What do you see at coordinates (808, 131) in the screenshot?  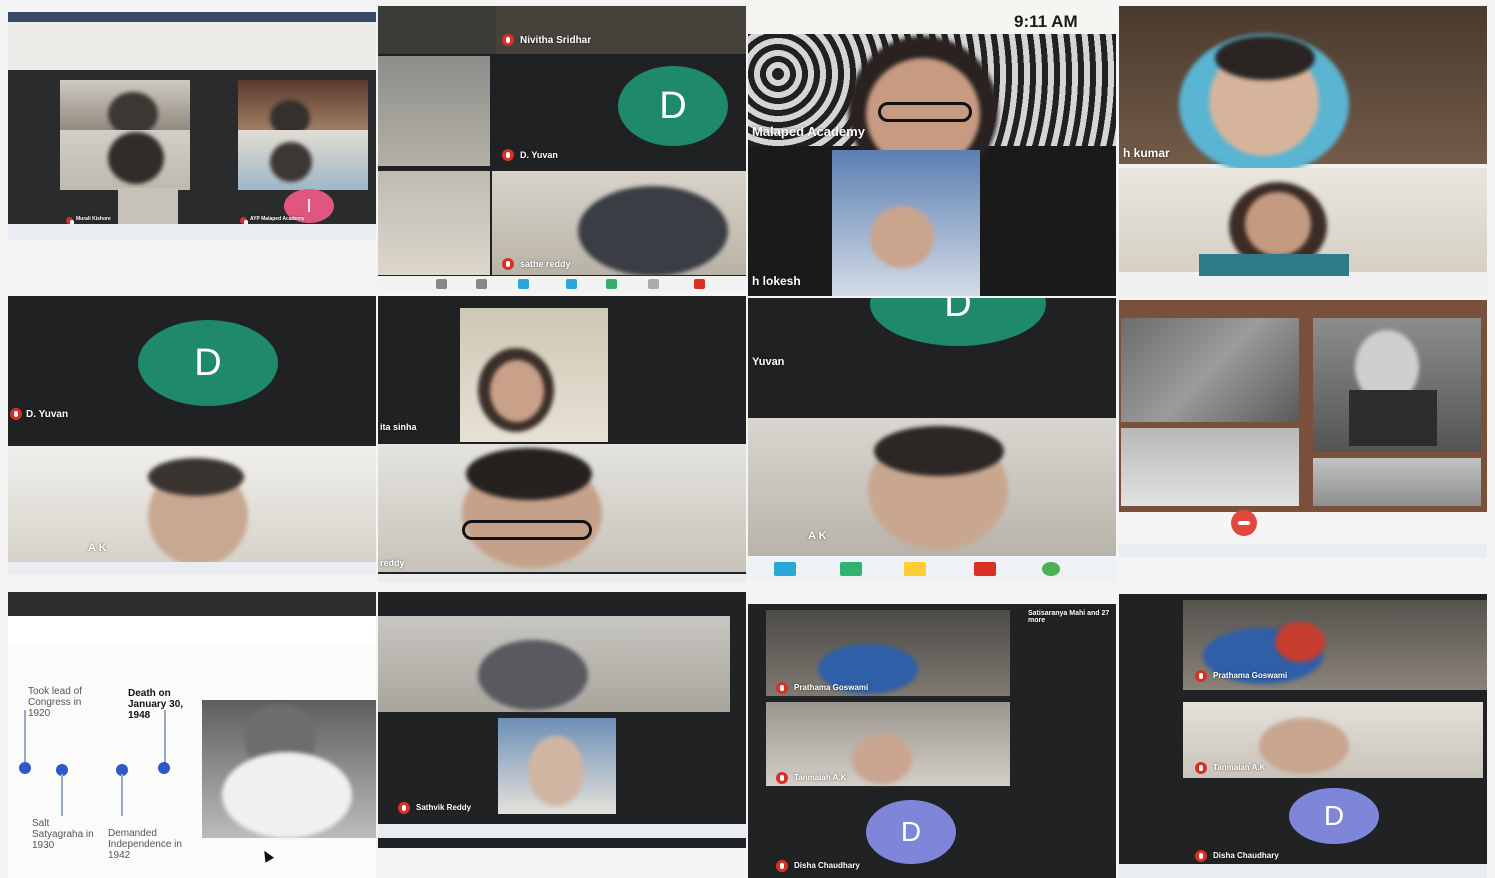 I see `participant-name: Malaped Academy` at bounding box center [808, 131].